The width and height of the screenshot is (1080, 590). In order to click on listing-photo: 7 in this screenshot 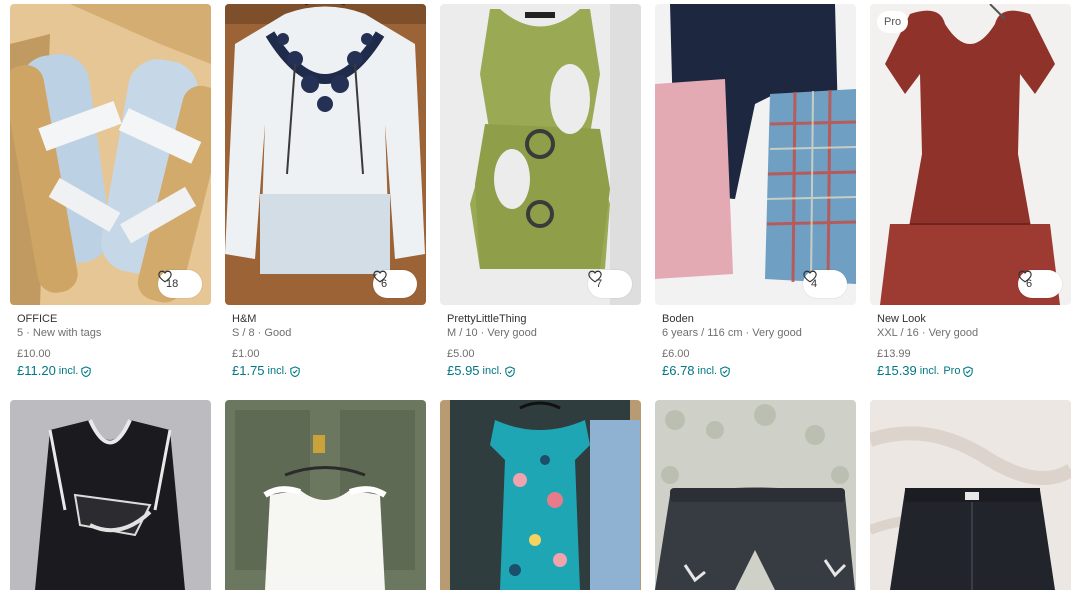, I will do `click(540, 154)`.